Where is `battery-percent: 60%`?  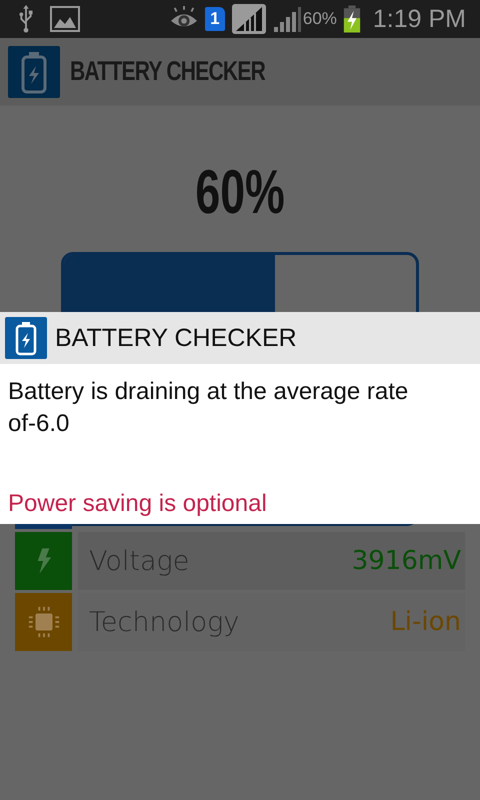
battery-percent: 60% is located at coordinates (319, 19).